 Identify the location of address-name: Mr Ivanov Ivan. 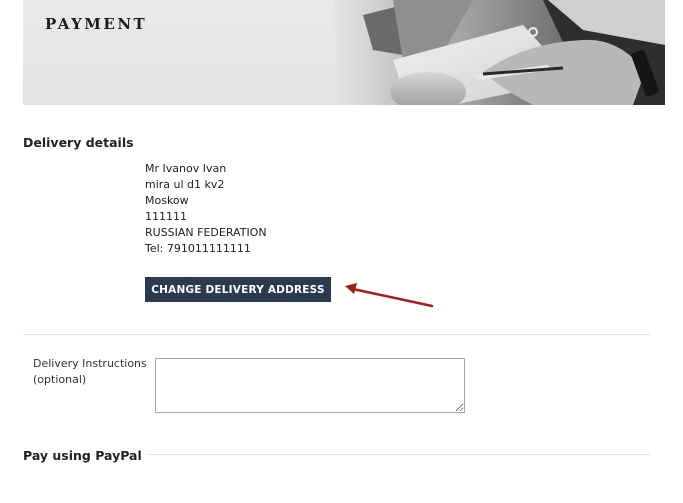
(186, 168).